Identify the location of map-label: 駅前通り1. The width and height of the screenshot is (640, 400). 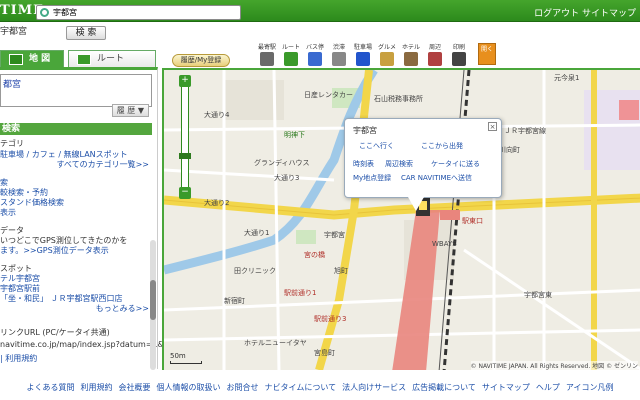
(300, 293).